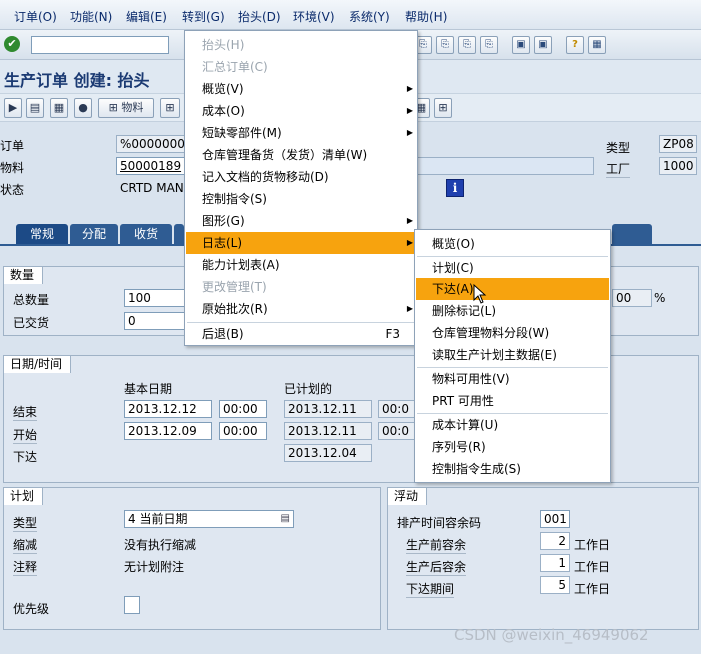 The width and height of the screenshot is (701, 654). Describe the element at coordinates (23, 496) in the screenshot. I see `planning-group-title: 计划` at that location.